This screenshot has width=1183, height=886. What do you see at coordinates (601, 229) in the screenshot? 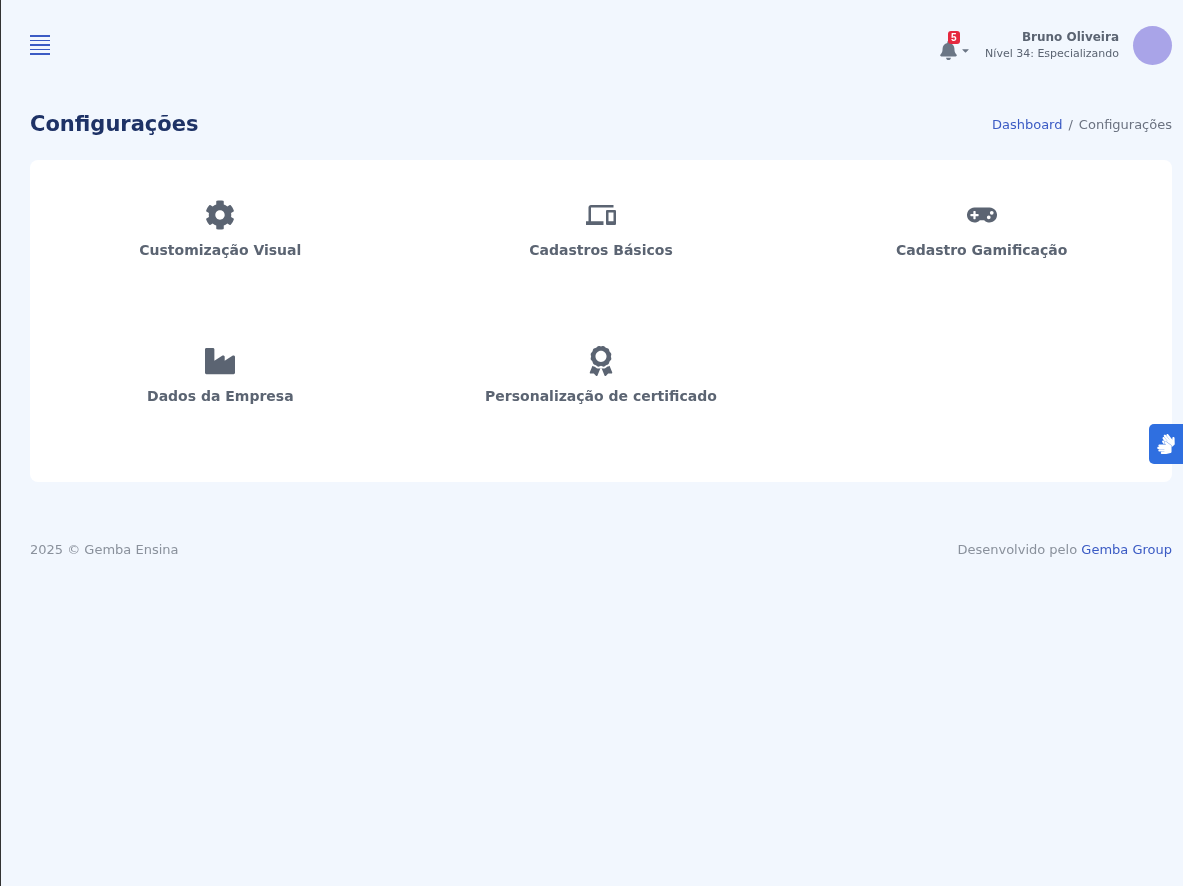
I see `settings-link: Cadastros Básicos` at bounding box center [601, 229].